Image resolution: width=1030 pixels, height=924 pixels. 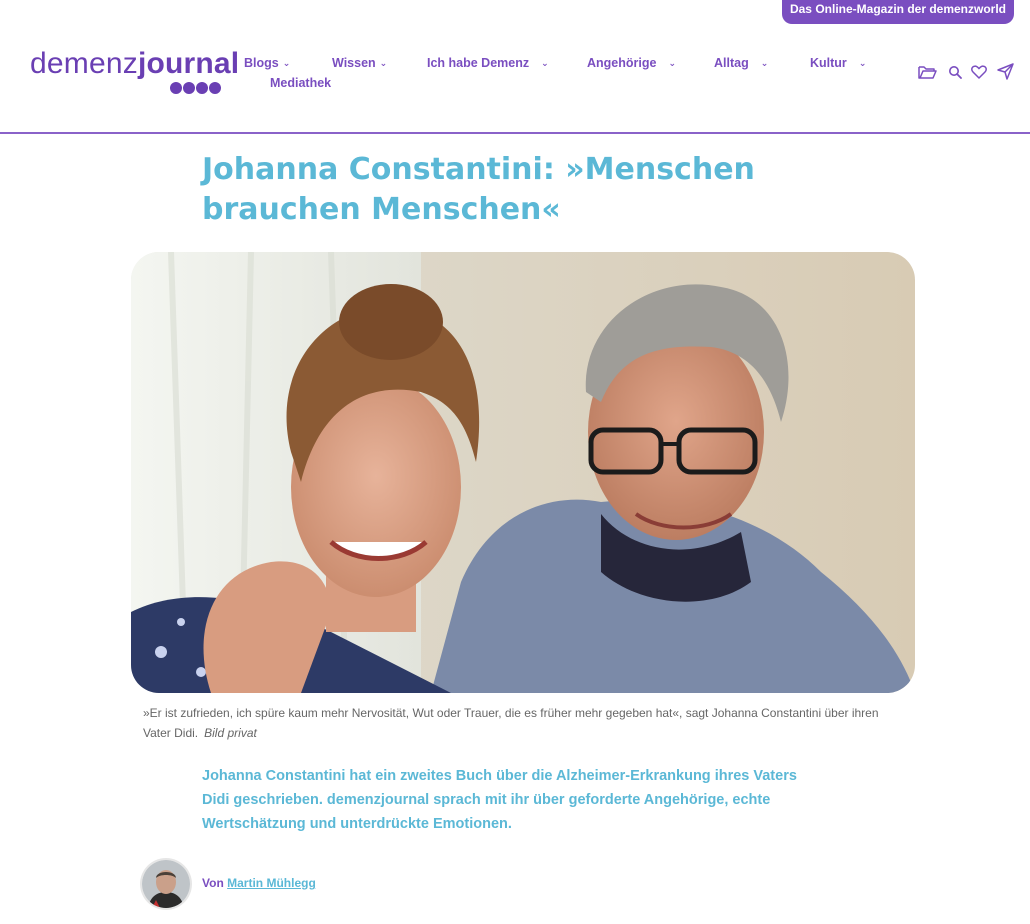 I want to click on nav-item-alltag: Alltag ⌄, so click(x=741, y=63).